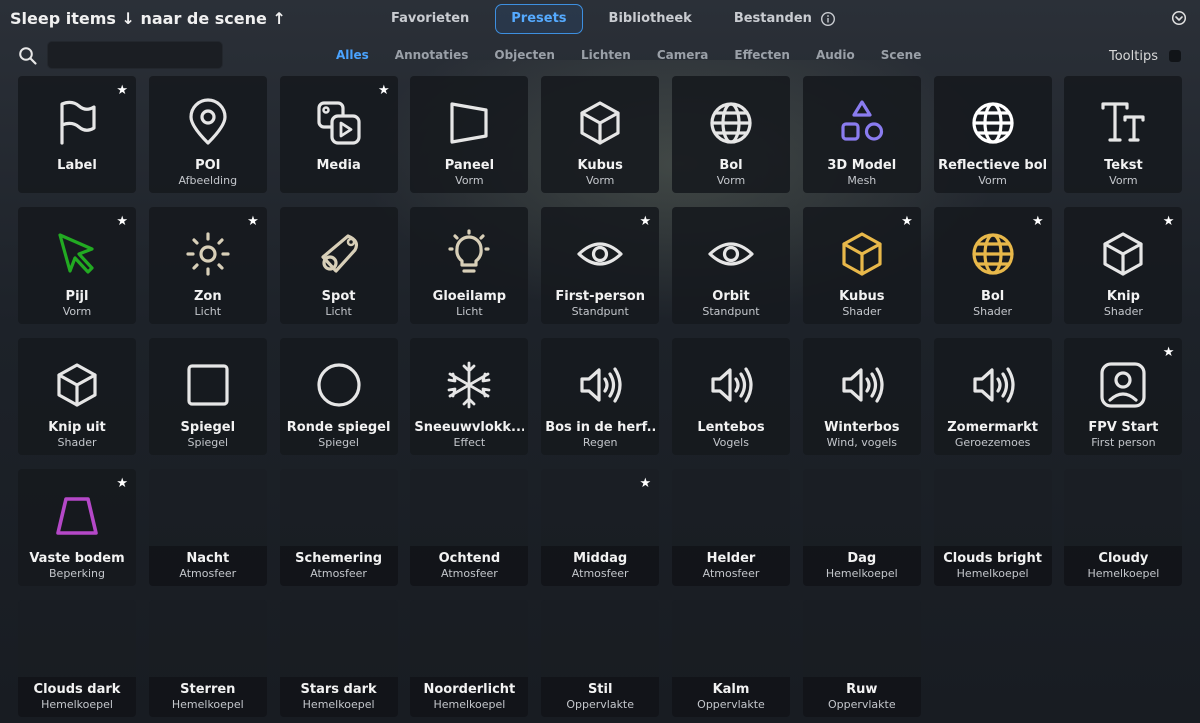 Image resolution: width=1200 pixels, height=723 pixels. Describe the element at coordinates (773, 19) in the screenshot. I see `tab-bestanden: Bestanden` at that location.